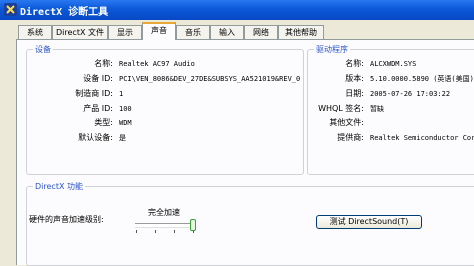 This screenshot has height=266, width=474. What do you see at coordinates (125, 32) in the screenshot?
I see `tab-display: 显示` at bounding box center [125, 32].